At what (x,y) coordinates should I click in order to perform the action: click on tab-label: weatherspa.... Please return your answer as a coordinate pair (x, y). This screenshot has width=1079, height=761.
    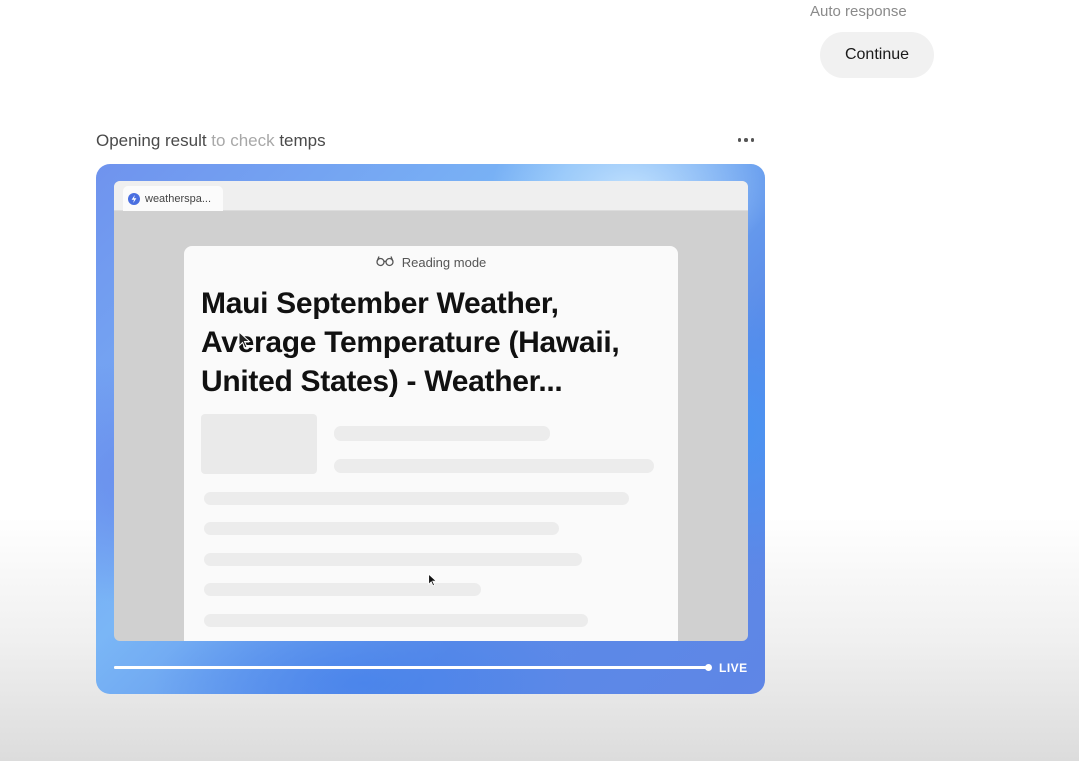
    Looking at the image, I should click on (178, 198).